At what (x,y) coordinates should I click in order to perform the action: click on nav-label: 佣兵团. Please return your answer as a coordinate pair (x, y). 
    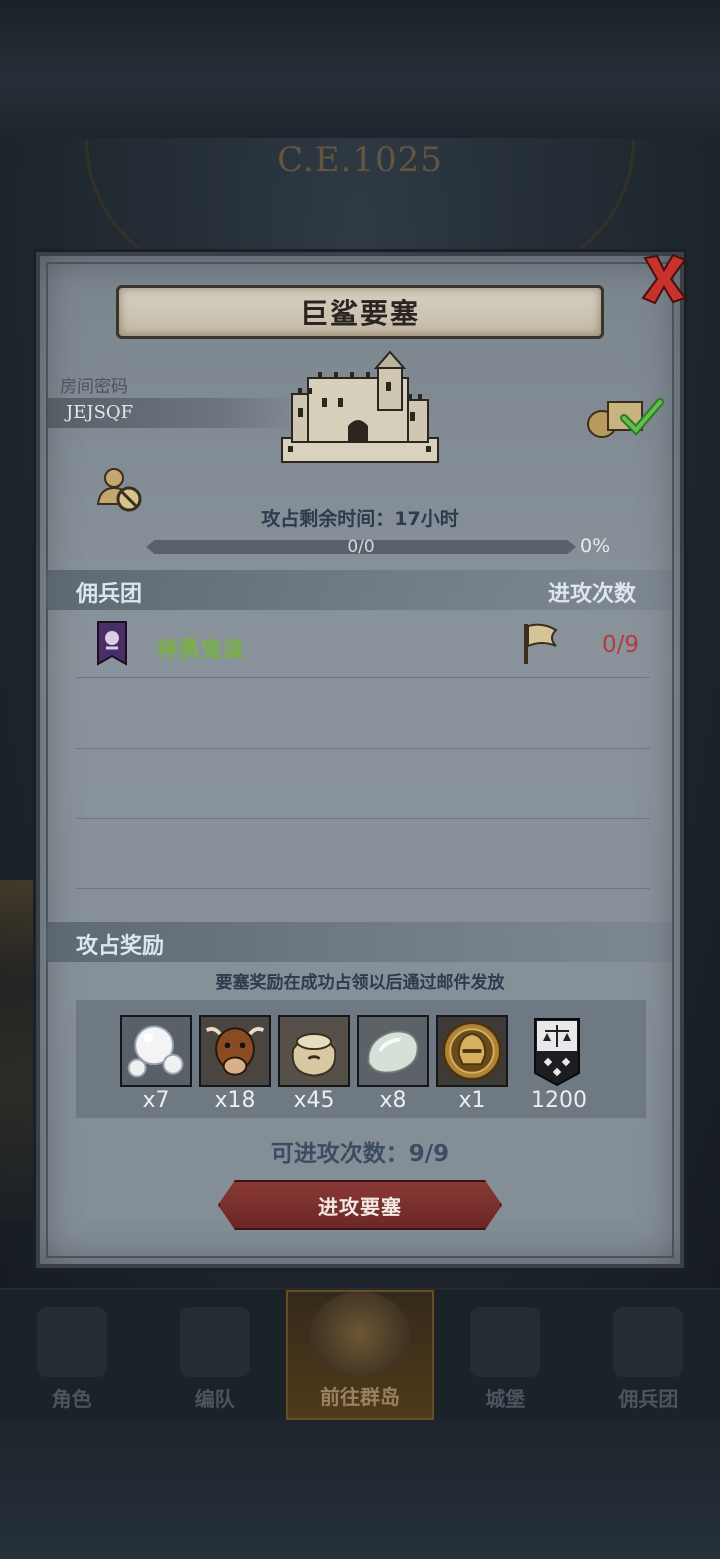
    Looking at the image, I should click on (648, 1399).